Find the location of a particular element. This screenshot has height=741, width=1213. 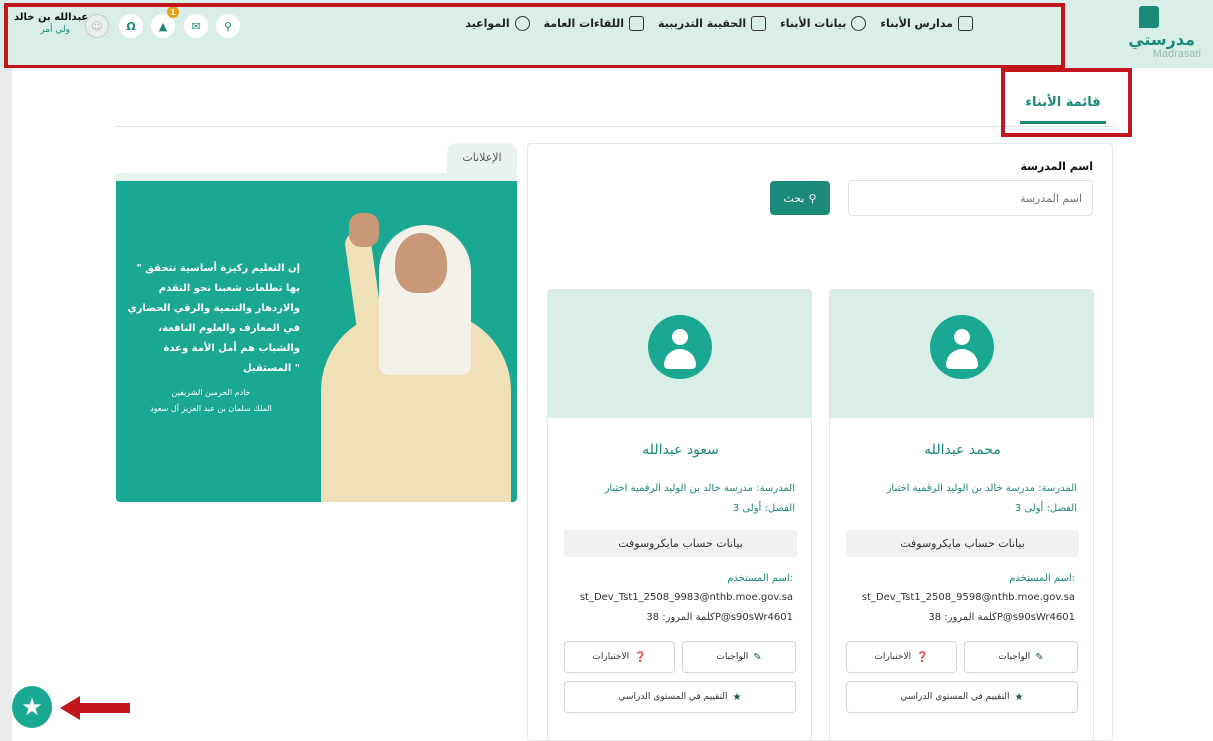

nav-item-label: المواعيد is located at coordinates (487, 23).